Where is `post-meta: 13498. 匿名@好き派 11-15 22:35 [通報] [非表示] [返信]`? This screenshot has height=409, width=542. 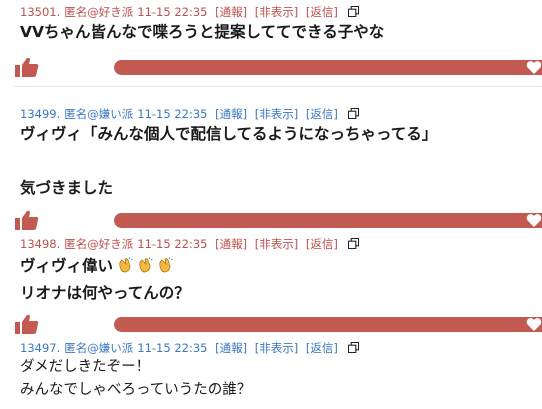 post-meta: 13498. 匿名@好き派 11-15 22:35 [通報] [非表示] [返信] is located at coordinates (189, 244).